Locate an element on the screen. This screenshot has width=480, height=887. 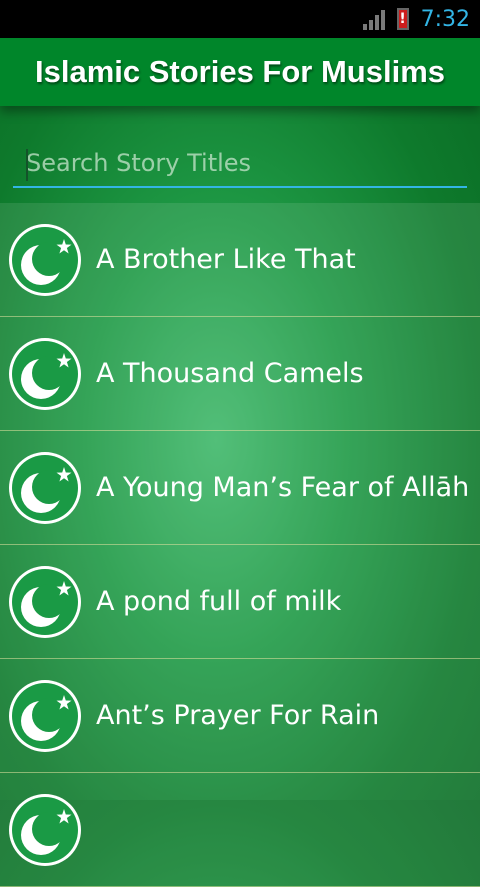
list-item: A Brother Like That is located at coordinates (240, 260).